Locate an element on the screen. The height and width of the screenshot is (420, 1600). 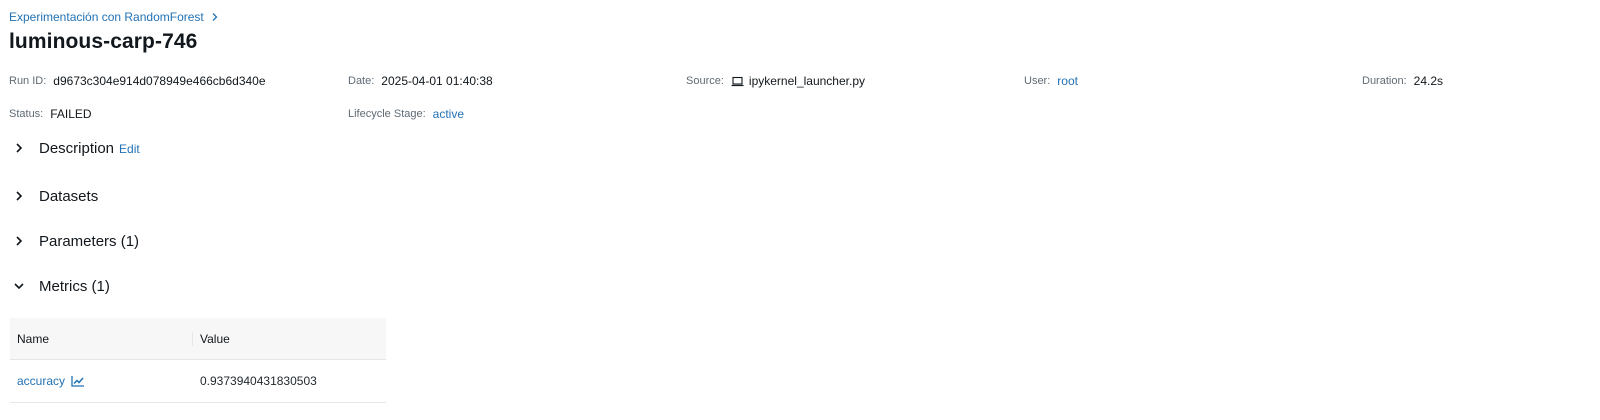
description-section-label: Description is located at coordinates (77, 148).